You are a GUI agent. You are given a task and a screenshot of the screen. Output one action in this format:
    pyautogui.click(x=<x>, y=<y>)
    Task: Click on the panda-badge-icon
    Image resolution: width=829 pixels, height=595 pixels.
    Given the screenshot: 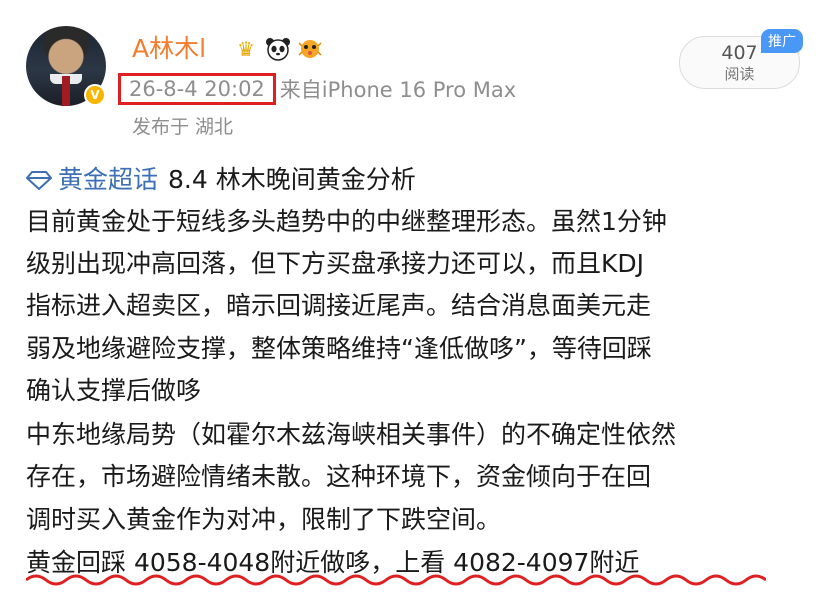 What is the action you would take?
    pyautogui.click(x=278, y=49)
    